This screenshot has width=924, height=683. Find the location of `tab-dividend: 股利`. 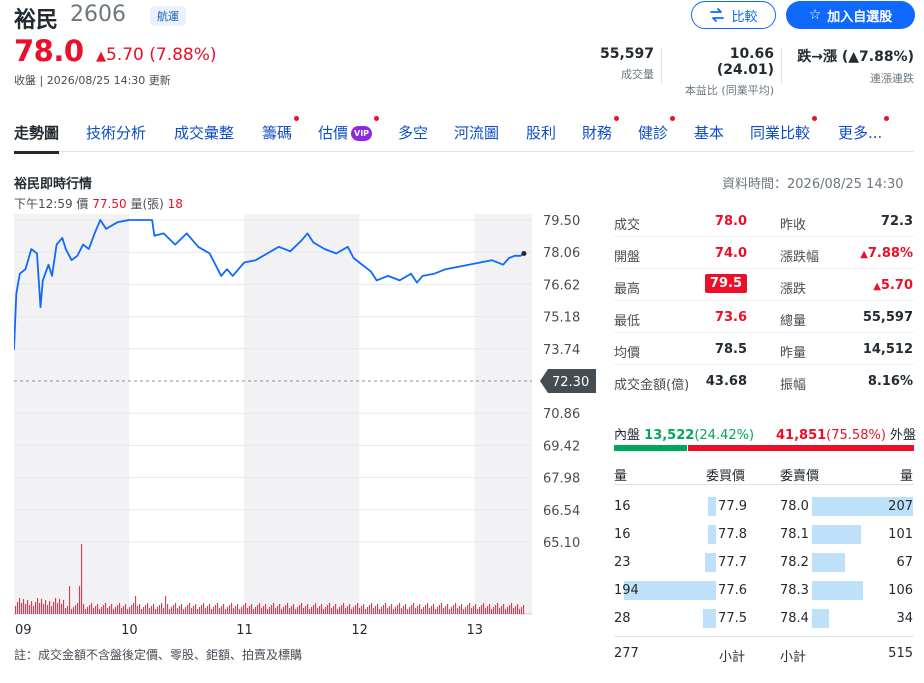

tab-dividend: 股利 is located at coordinates (541, 132).